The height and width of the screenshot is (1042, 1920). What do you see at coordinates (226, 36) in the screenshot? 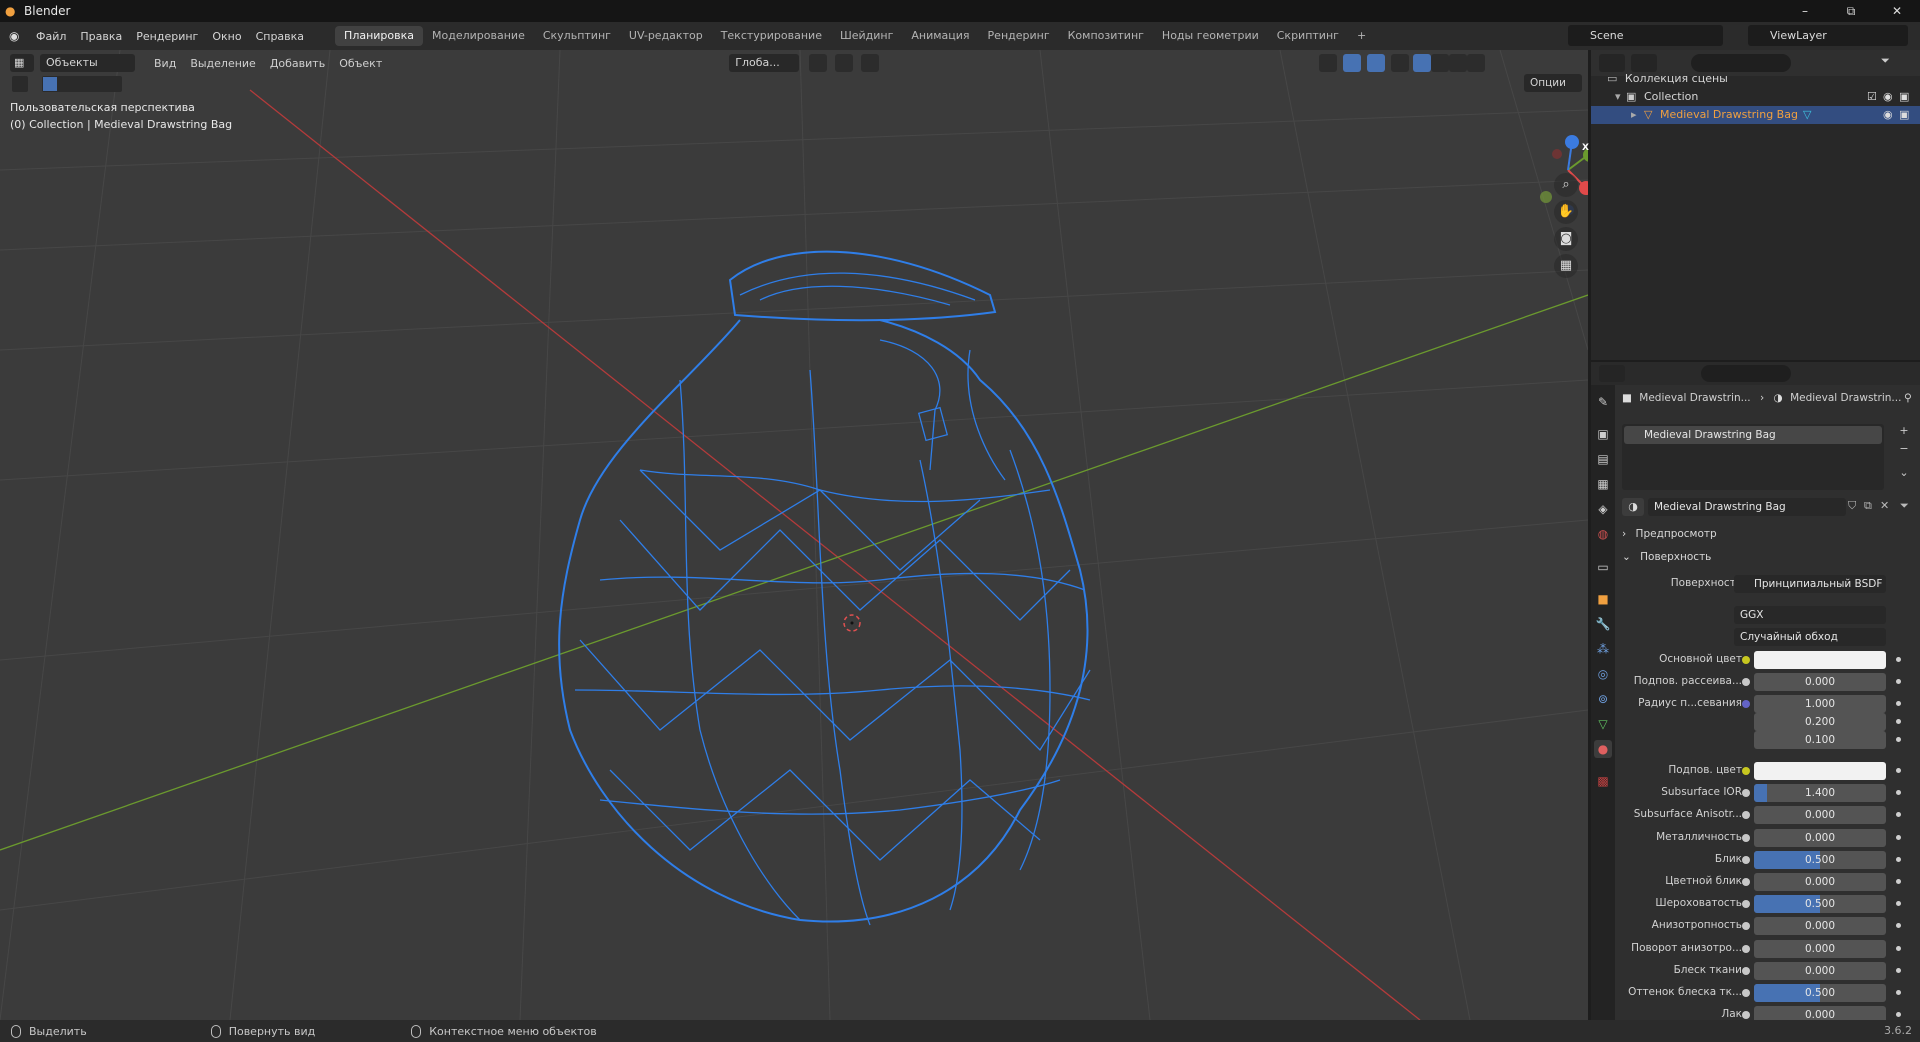
I see `menu-window: Окно` at bounding box center [226, 36].